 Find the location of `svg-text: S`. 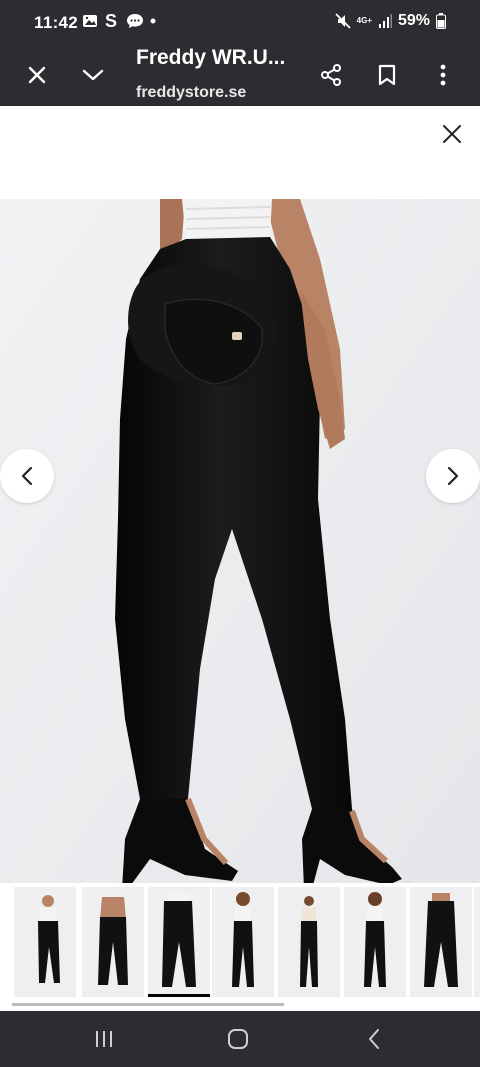

svg-text: S is located at coordinates (111, 21).